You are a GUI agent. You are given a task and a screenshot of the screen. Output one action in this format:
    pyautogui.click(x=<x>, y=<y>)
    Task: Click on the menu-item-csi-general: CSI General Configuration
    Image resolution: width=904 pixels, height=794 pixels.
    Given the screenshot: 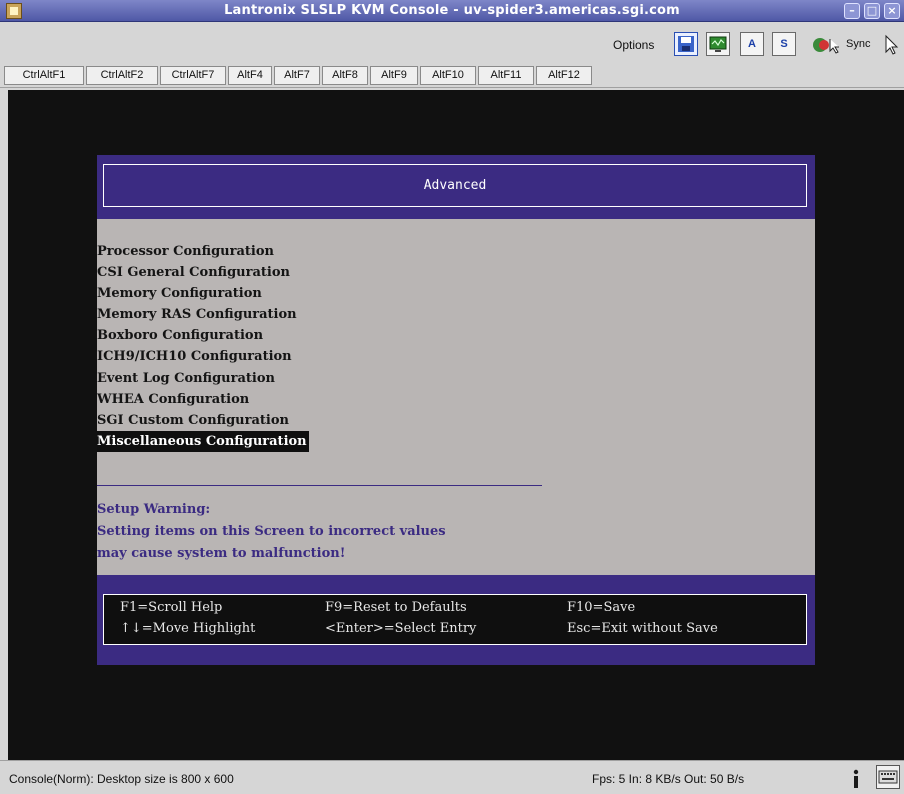 What is the action you would take?
    pyautogui.click(x=194, y=272)
    